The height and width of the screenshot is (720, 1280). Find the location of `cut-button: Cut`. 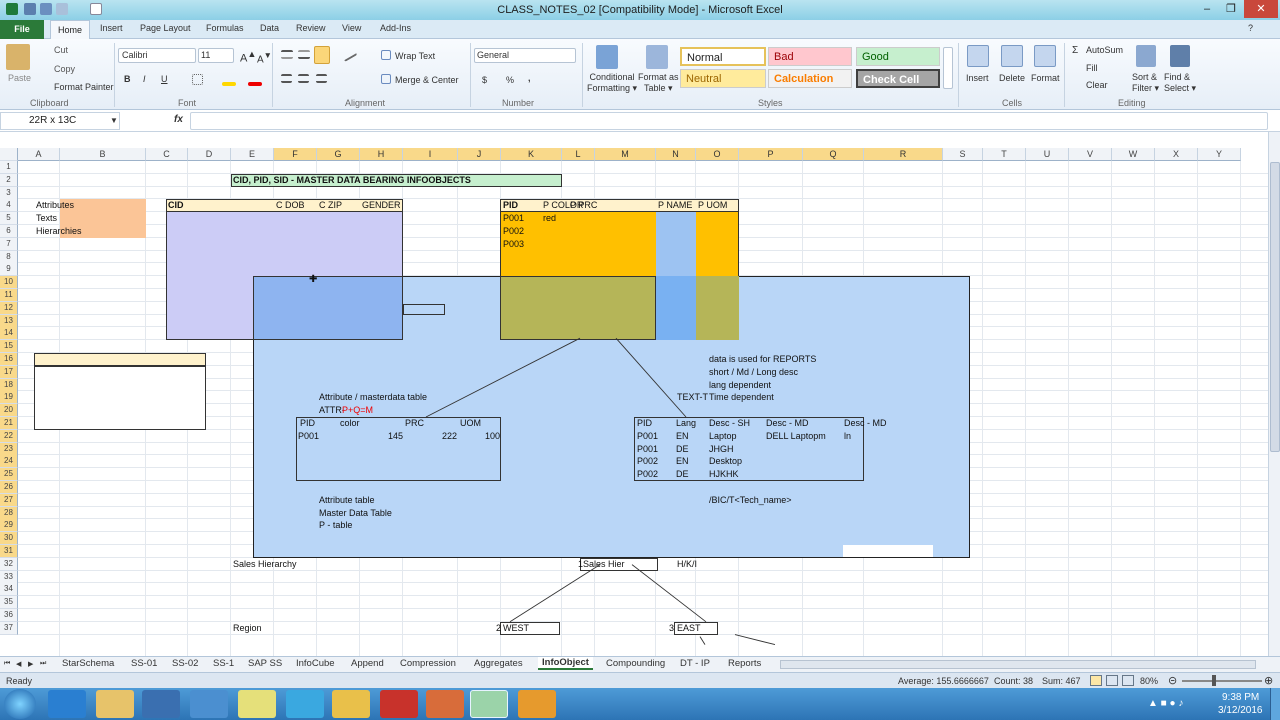

cut-button: Cut is located at coordinates (61, 50).